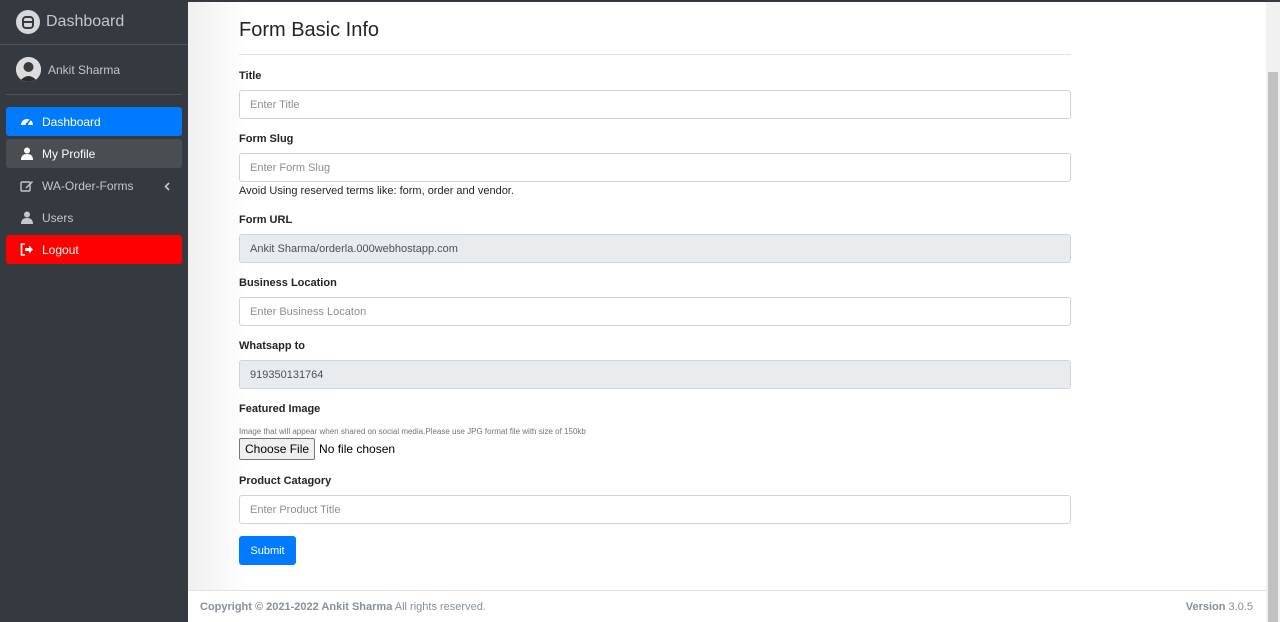 This screenshot has width=1280, height=622. Describe the element at coordinates (655, 248) in the screenshot. I see `form-url-input` at that location.